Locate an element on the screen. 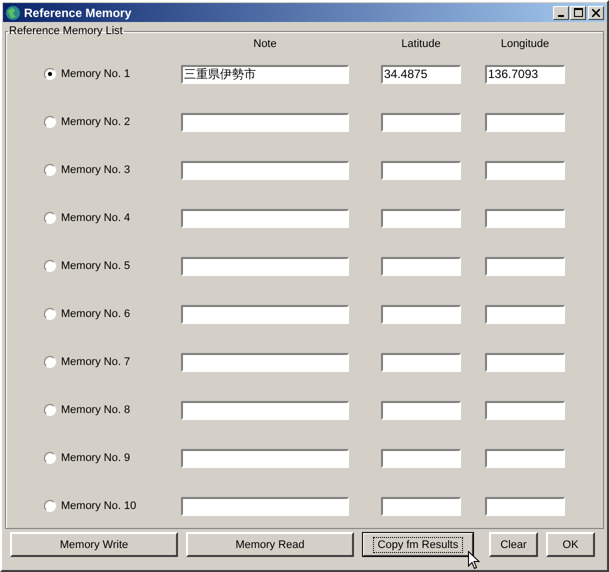  dialog-button: Clear is located at coordinates (513, 544).